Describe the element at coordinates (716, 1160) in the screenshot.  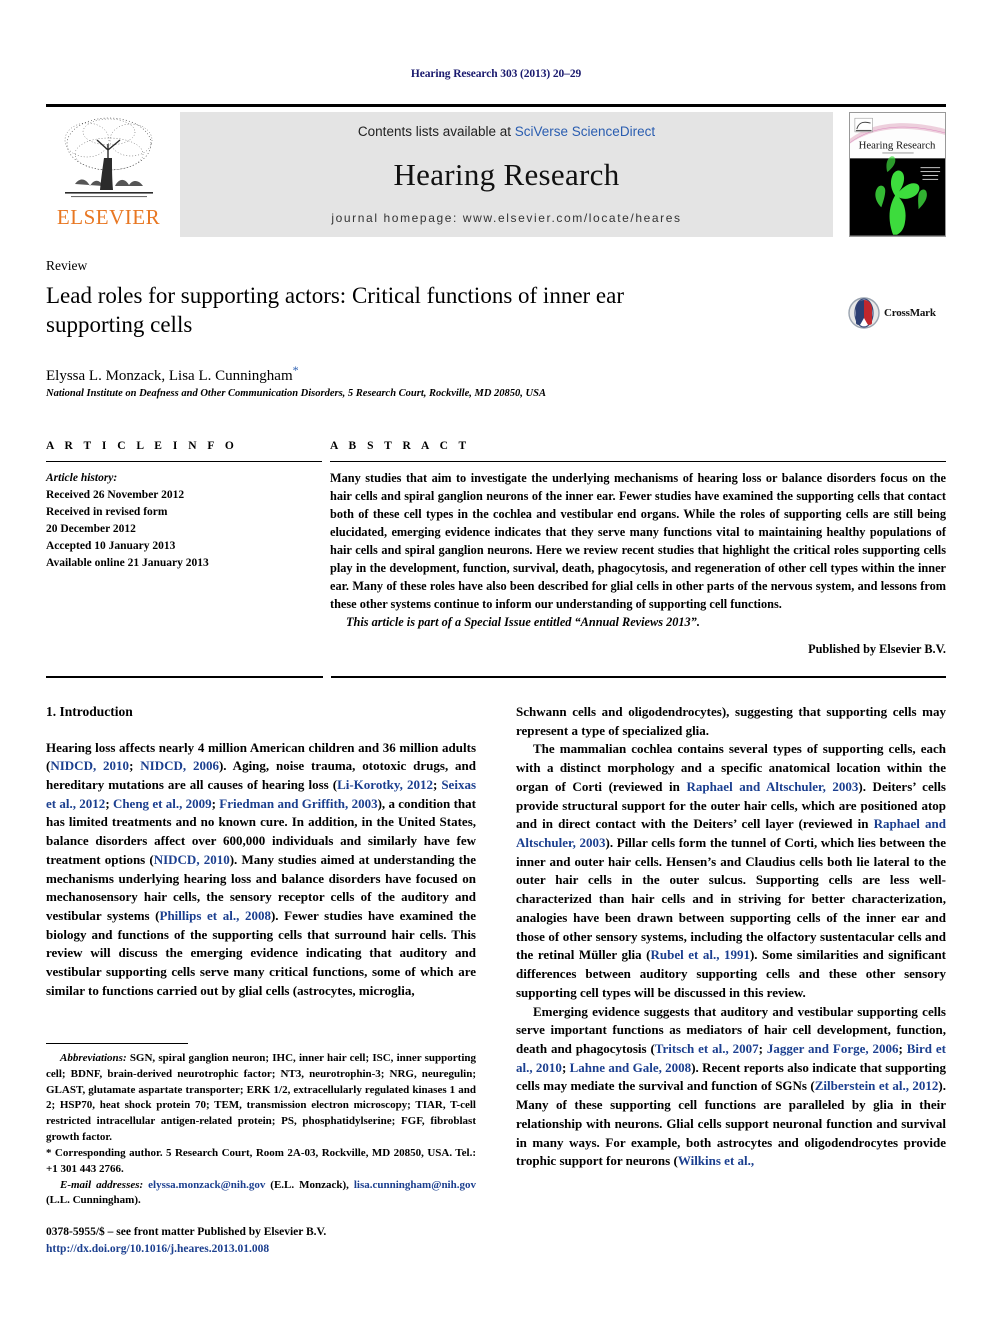
I see `citation-link: Wilkins et al.,` at that location.